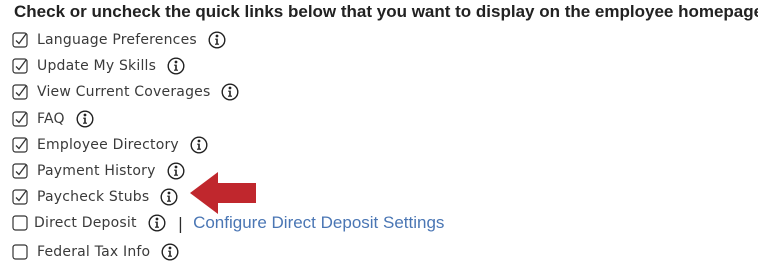 The width and height of the screenshot is (758, 267). What do you see at coordinates (223, 195) in the screenshot?
I see `red-arrow-icon` at bounding box center [223, 195].